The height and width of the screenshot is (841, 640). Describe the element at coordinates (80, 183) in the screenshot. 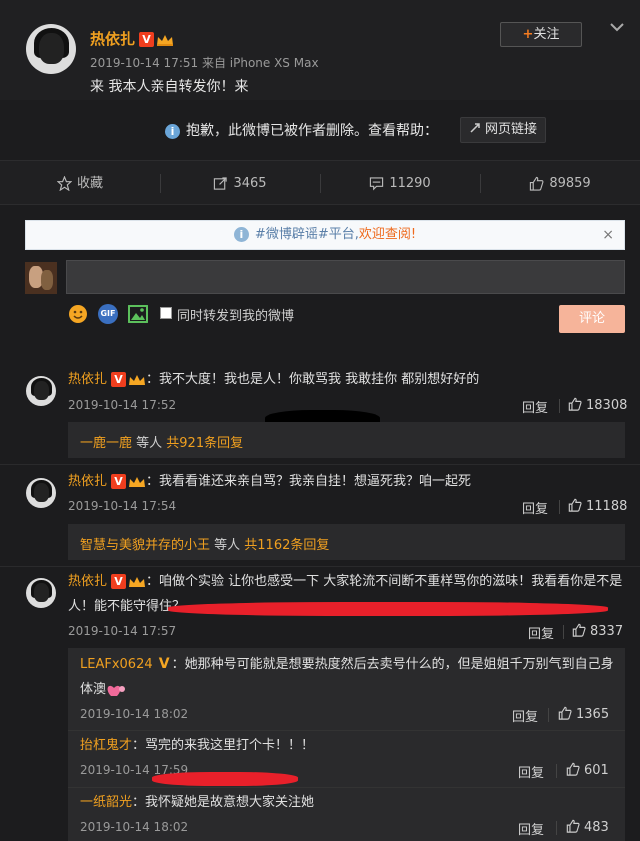

I see `favorite-button: 收藏` at that location.